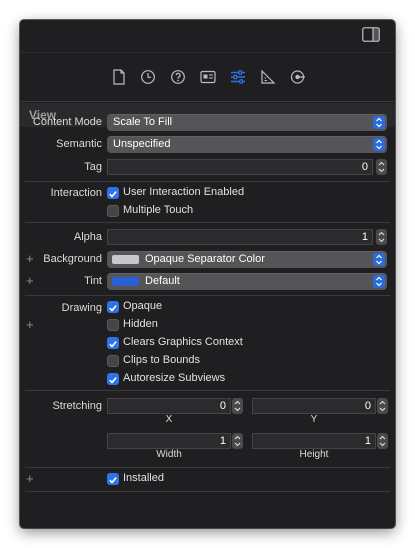 Image resolution: width=415 pixels, height=548 pixels. I want to click on background-value: Opaque Separator Color, so click(205, 259).